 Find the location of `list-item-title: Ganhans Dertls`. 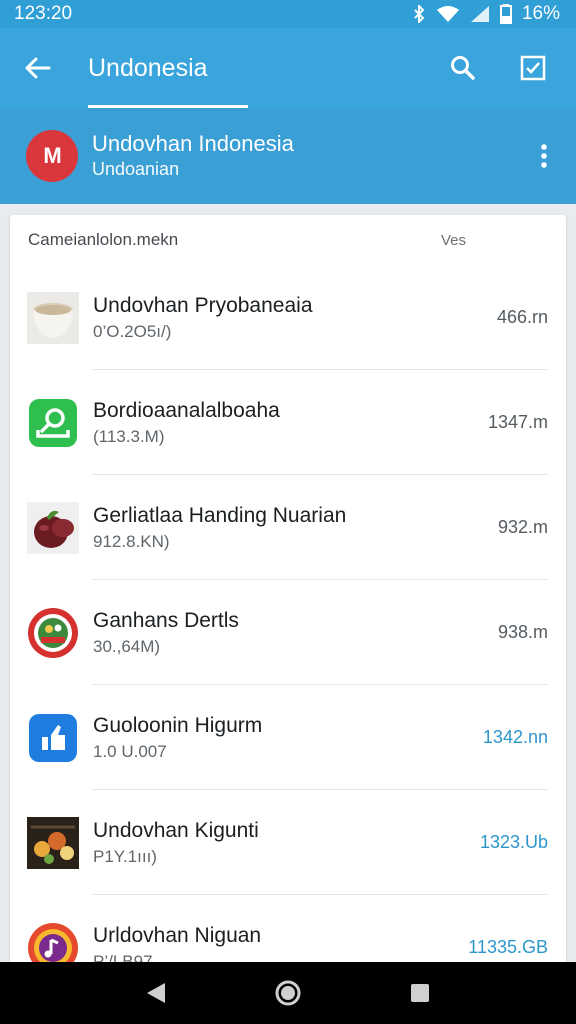

list-item-title: Ganhans Dertls is located at coordinates (166, 620).